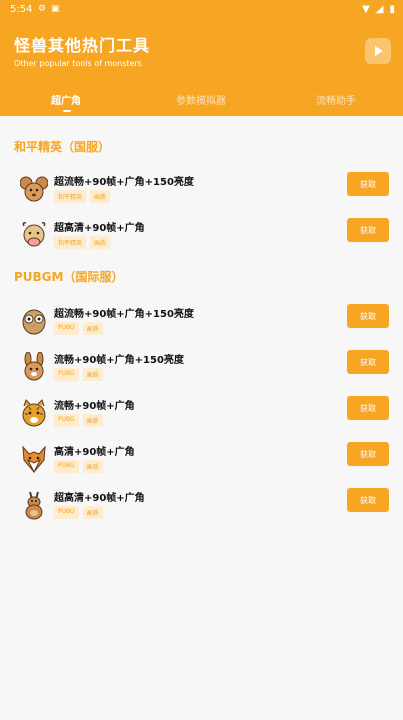 The height and width of the screenshot is (720, 403). What do you see at coordinates (34, 505) in the screenshot?
I see `kangaroo-icon` at bounding box center [34, 505].